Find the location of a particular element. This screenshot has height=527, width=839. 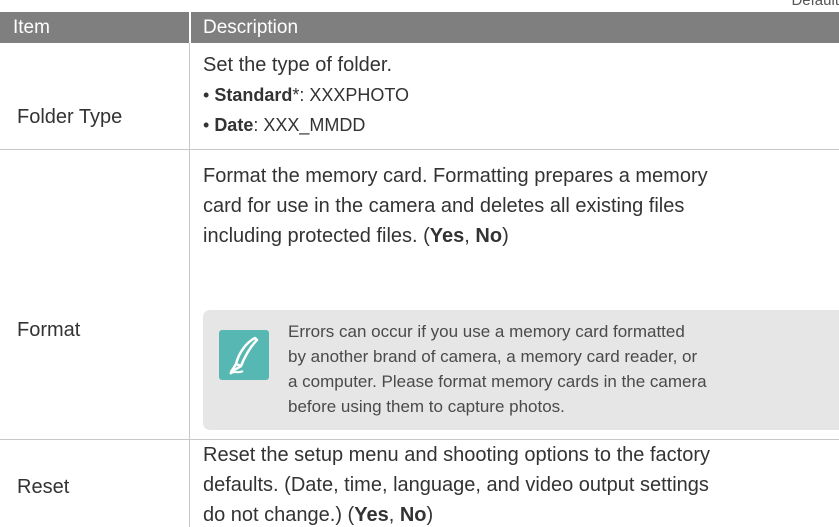

folder-type-intro: Set the type of folder. is located at coordinates (298, 65).